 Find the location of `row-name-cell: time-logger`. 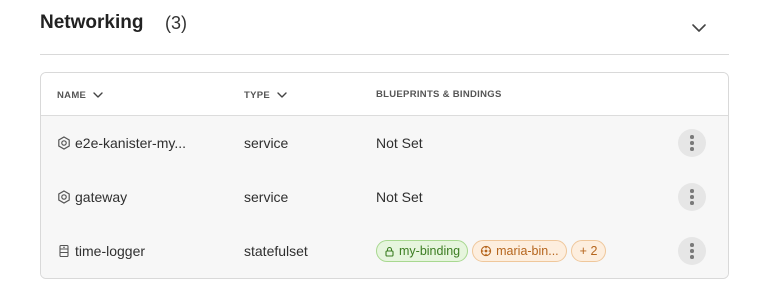

row-name-cell: time-logger is located at coordinates (101, 251).